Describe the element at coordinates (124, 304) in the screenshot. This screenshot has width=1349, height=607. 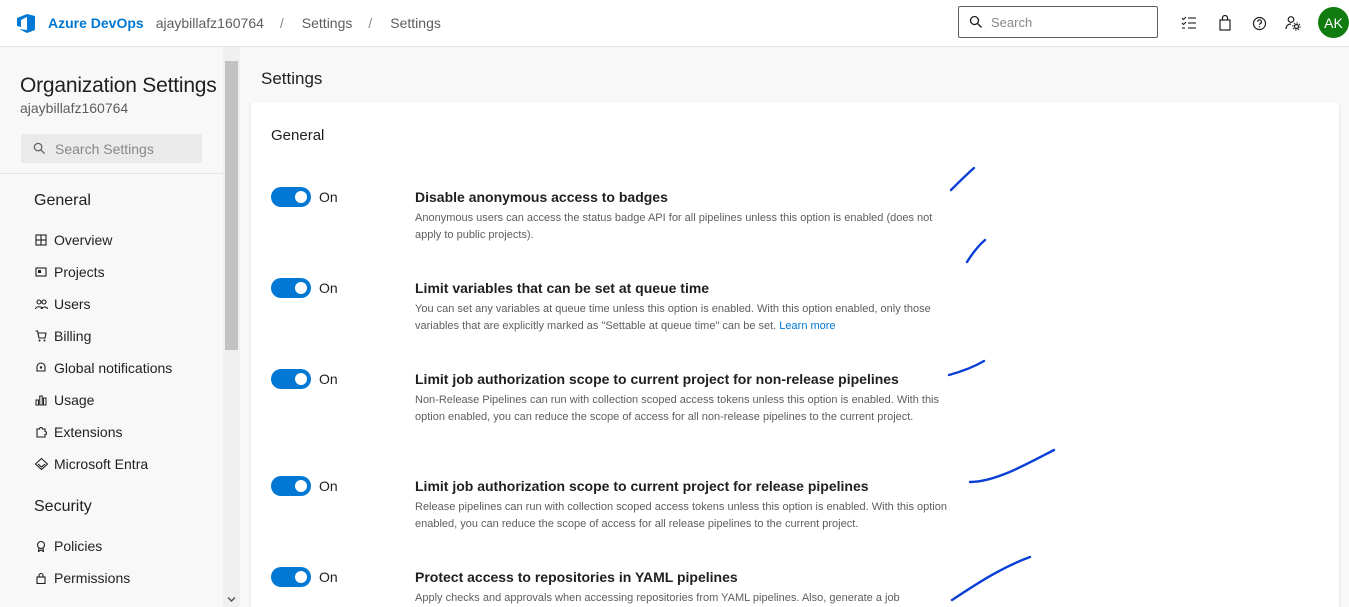
I see `sidebar-item-users: Users` at that location.